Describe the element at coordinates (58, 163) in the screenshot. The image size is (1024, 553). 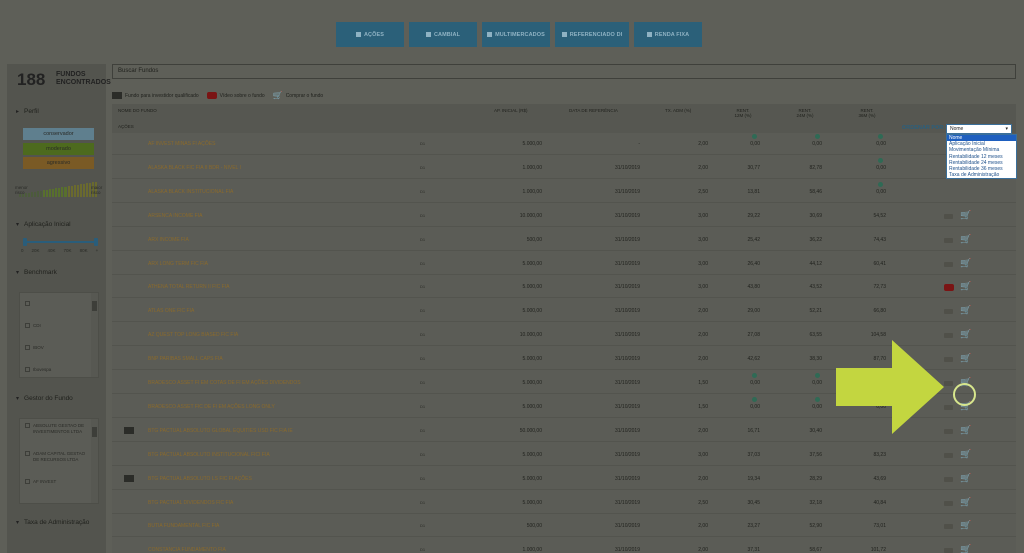
I see `profile-aggressive-button: agressivo` at that location.